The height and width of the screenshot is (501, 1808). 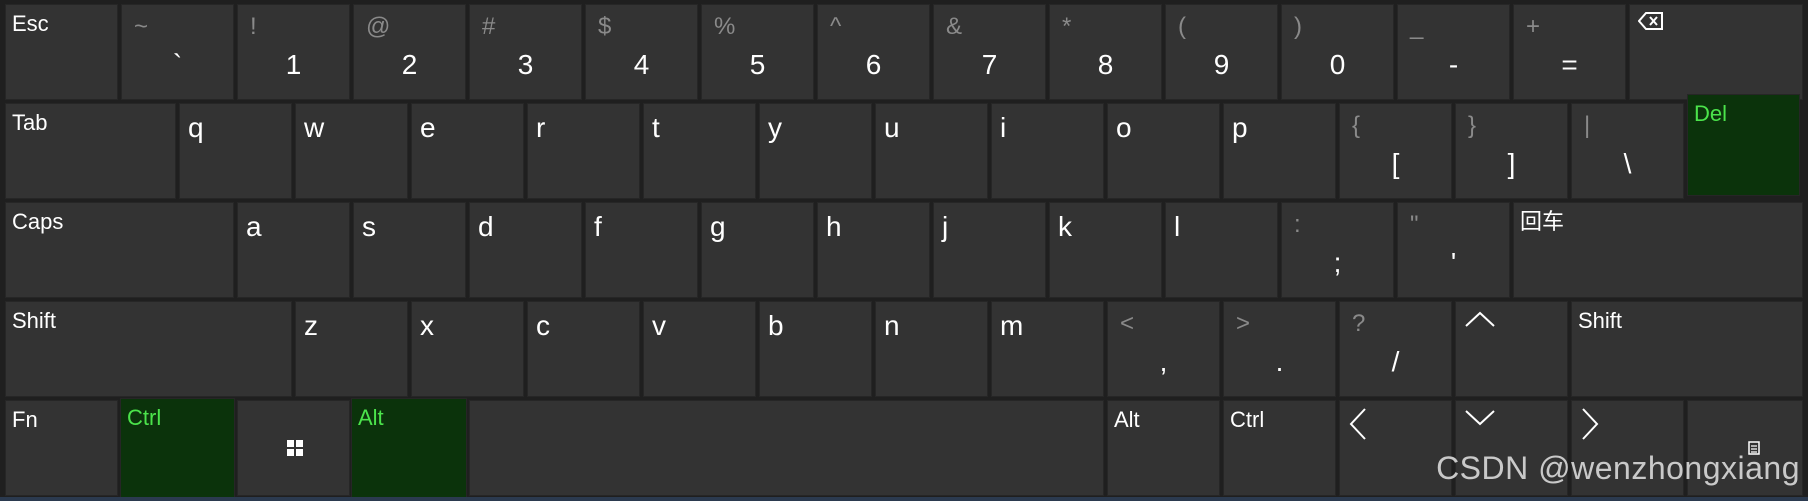 I want to click on key-letter: i, so click(x=1003, y=127).